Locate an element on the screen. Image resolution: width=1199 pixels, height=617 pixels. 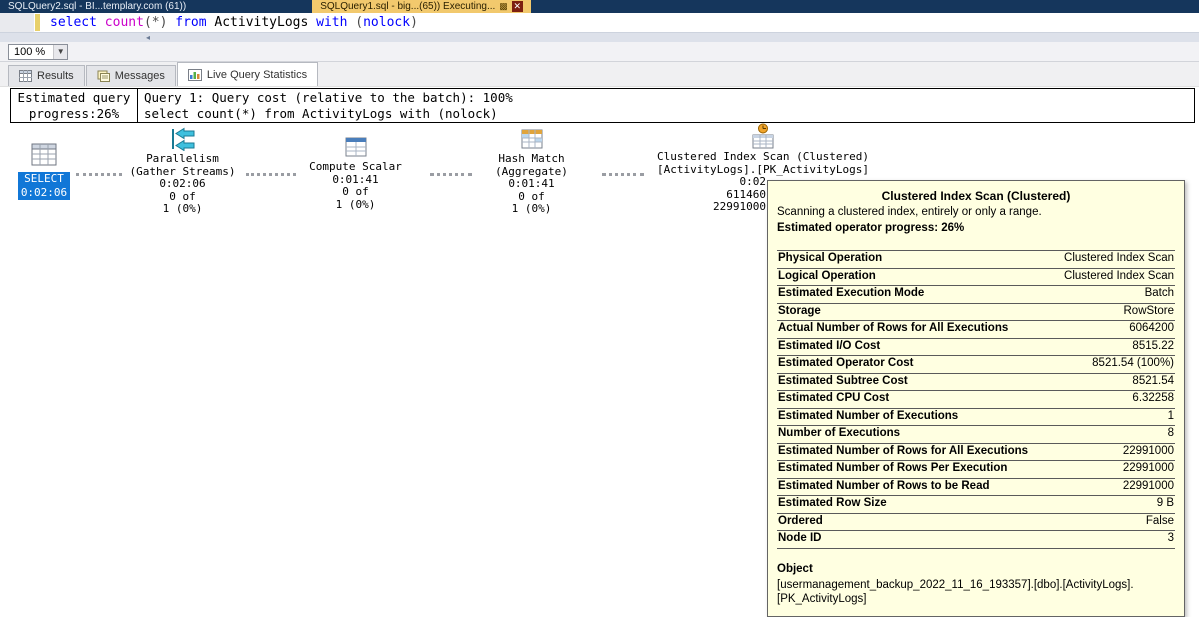
editor-margin is located at coordinates (20, 22).